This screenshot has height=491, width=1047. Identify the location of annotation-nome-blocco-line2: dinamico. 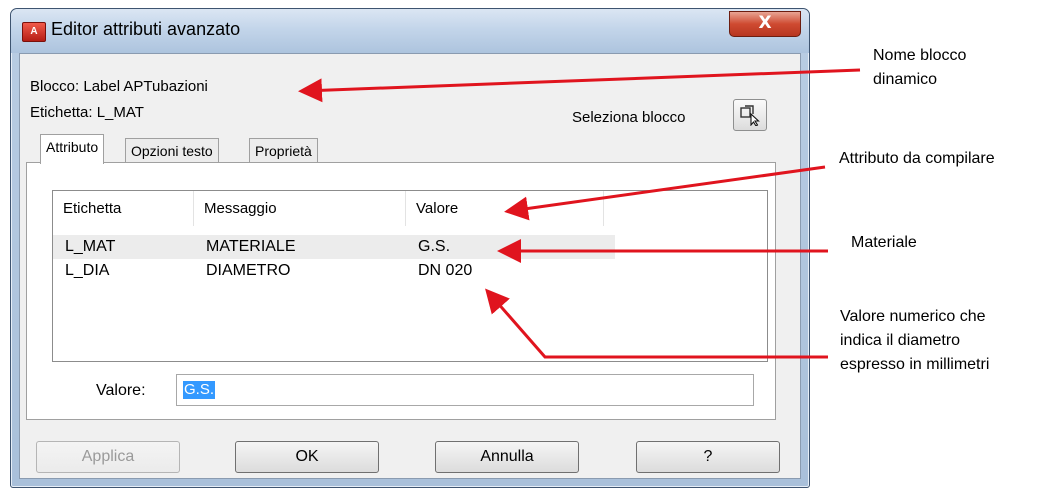
(905, 79).